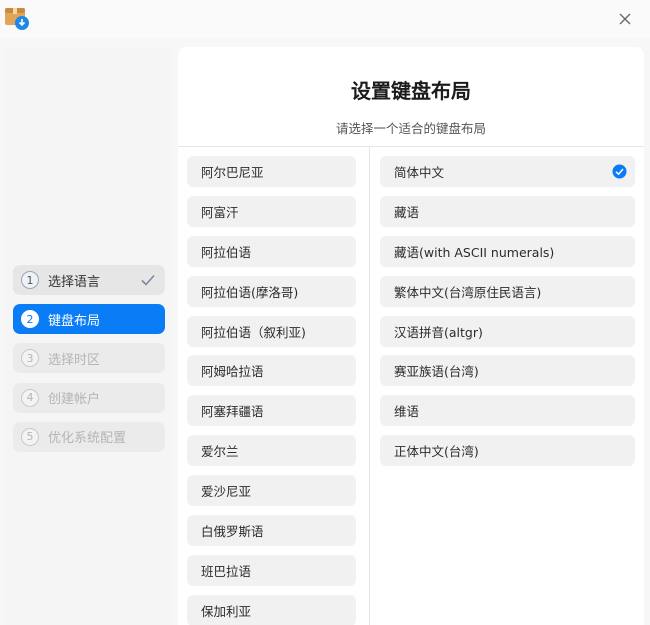 This screenshot has width=650, height=625. What do you see at coordinates (271, 411) in the screenshot?
I see `language-item: 阿塞拜疆语` at bounding box center [271, 411].